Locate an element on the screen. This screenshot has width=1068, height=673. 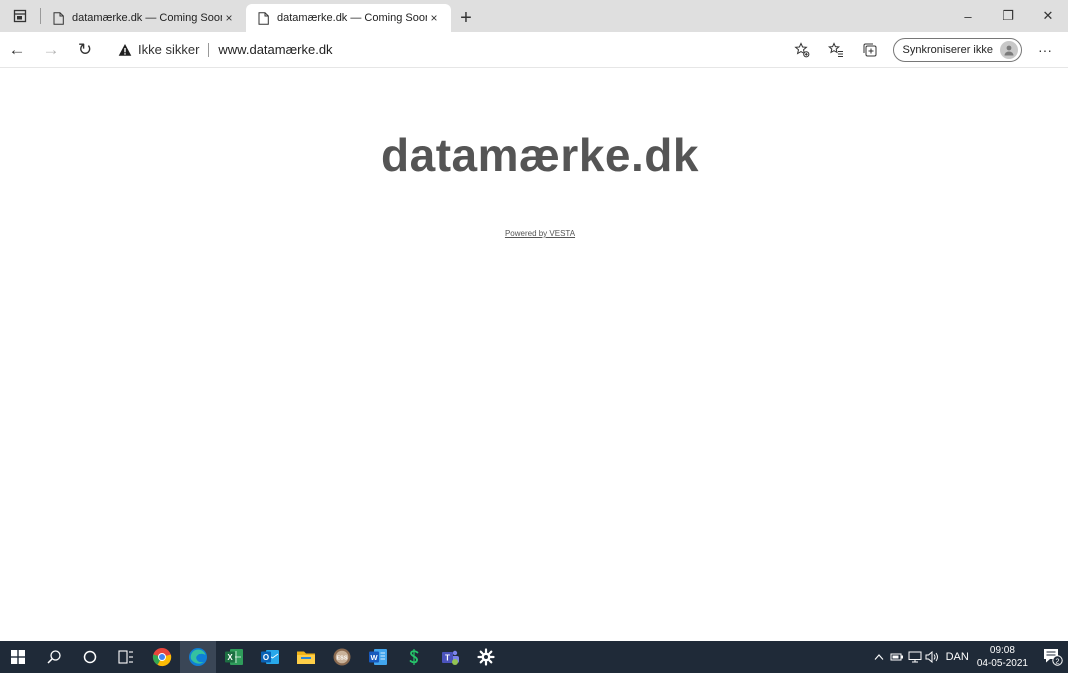
new-tab-button: + is located at coordinates (466, 18).